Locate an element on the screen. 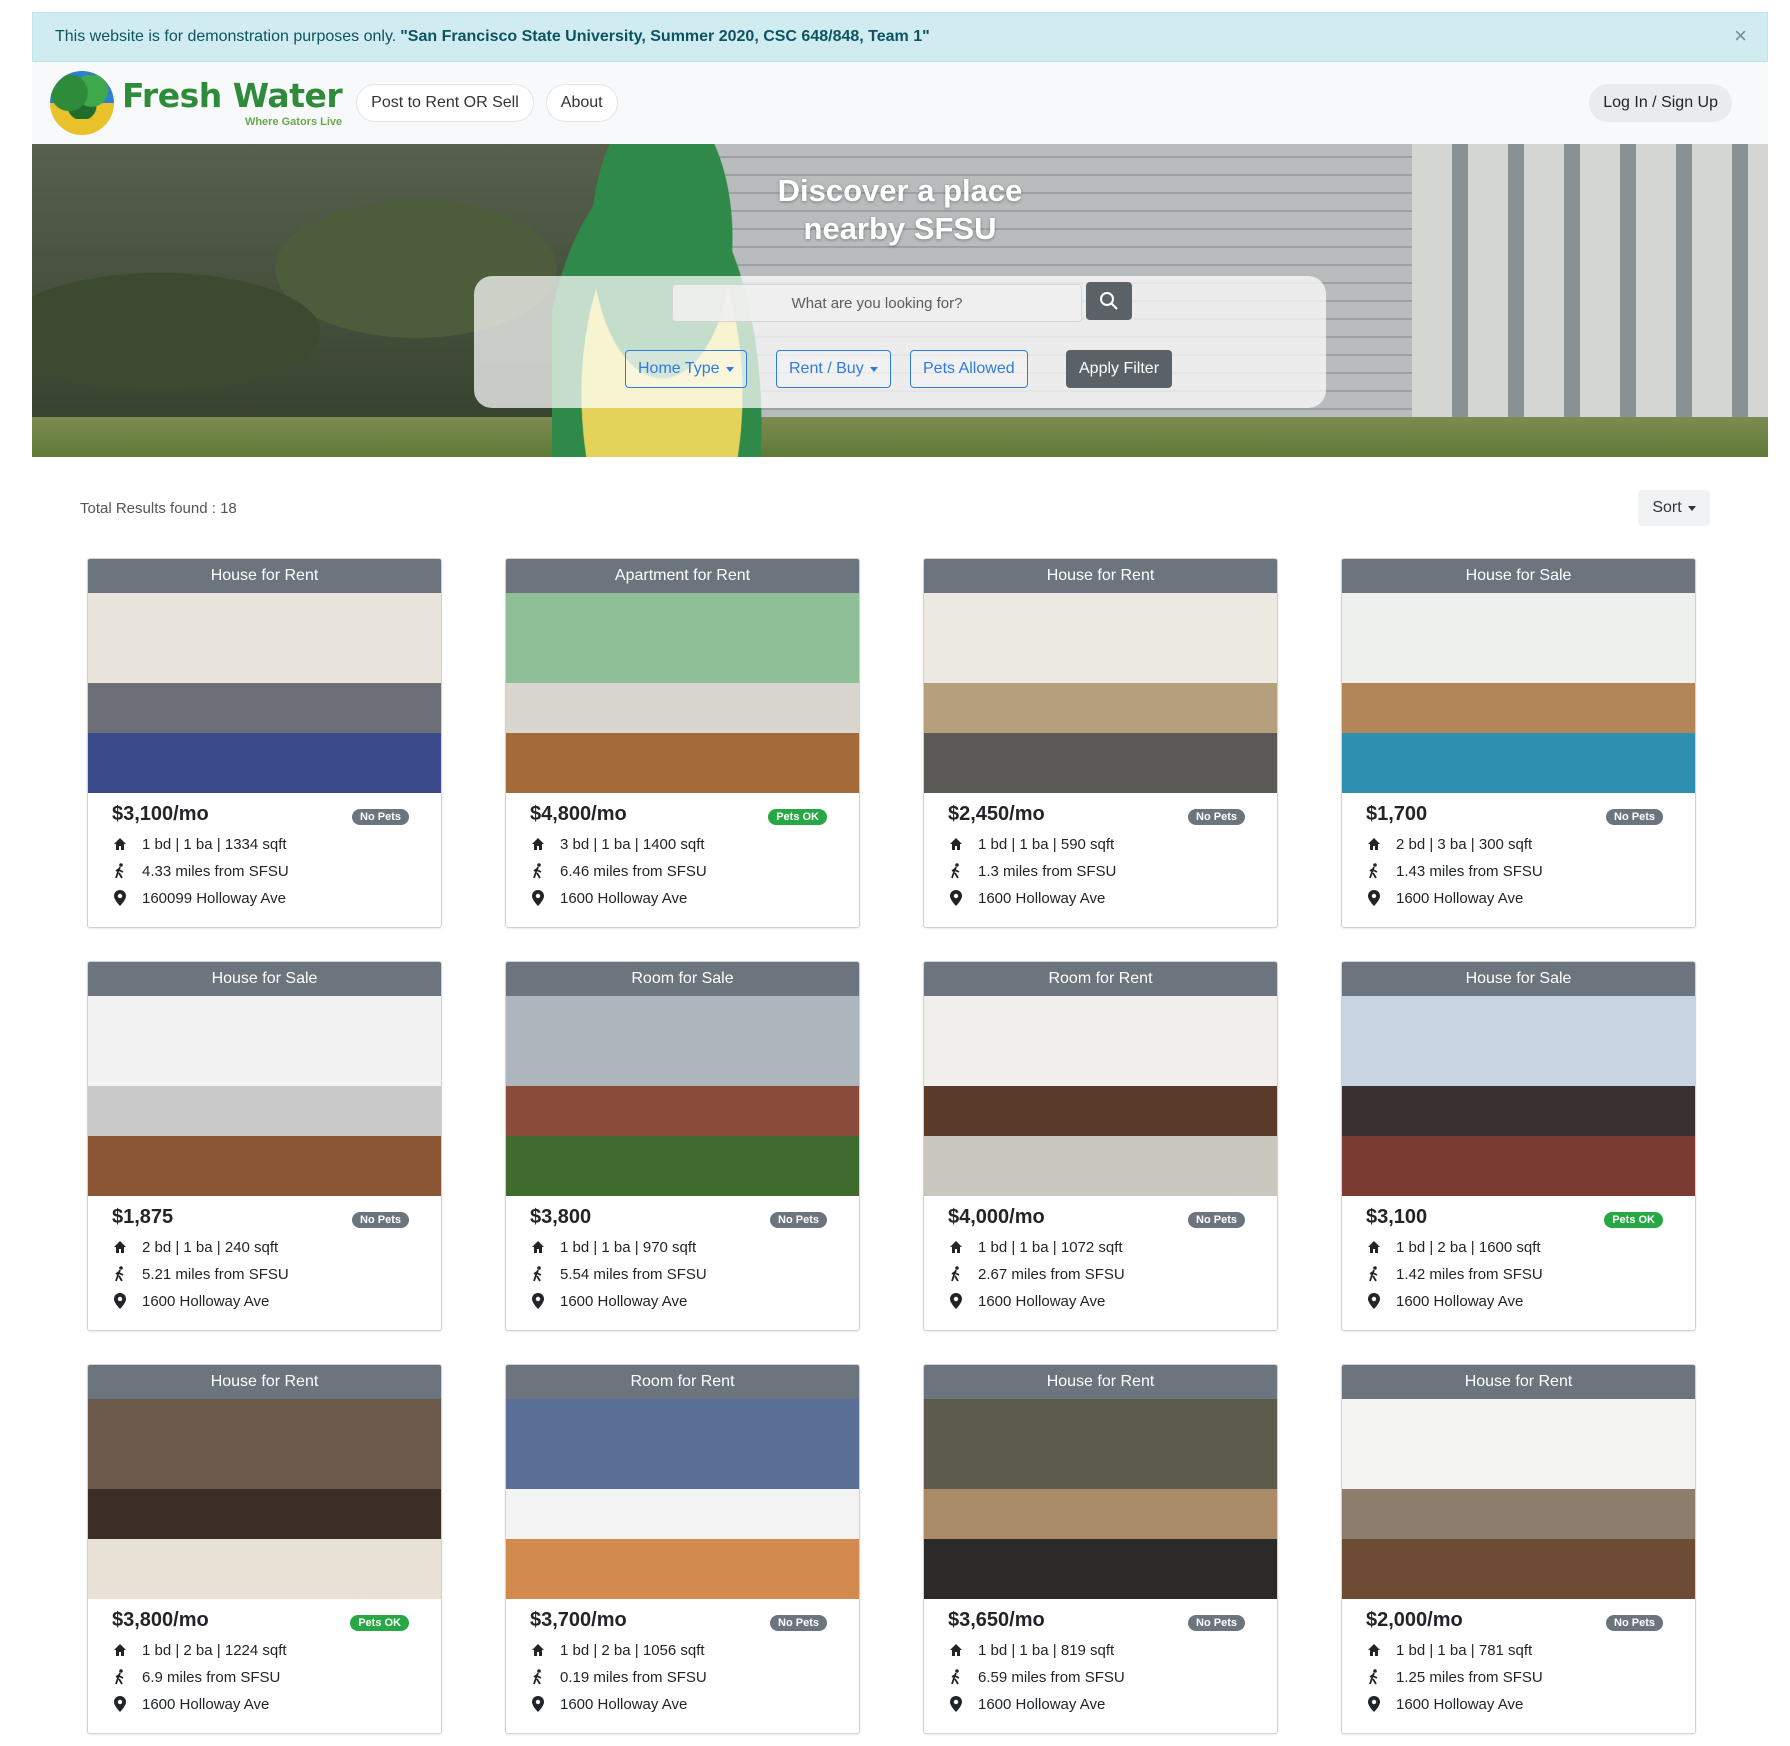 This screenshot has height=1746, width=1790. nav-post-link: Post to Rent OR Sell is located at coordinates (445, 103).